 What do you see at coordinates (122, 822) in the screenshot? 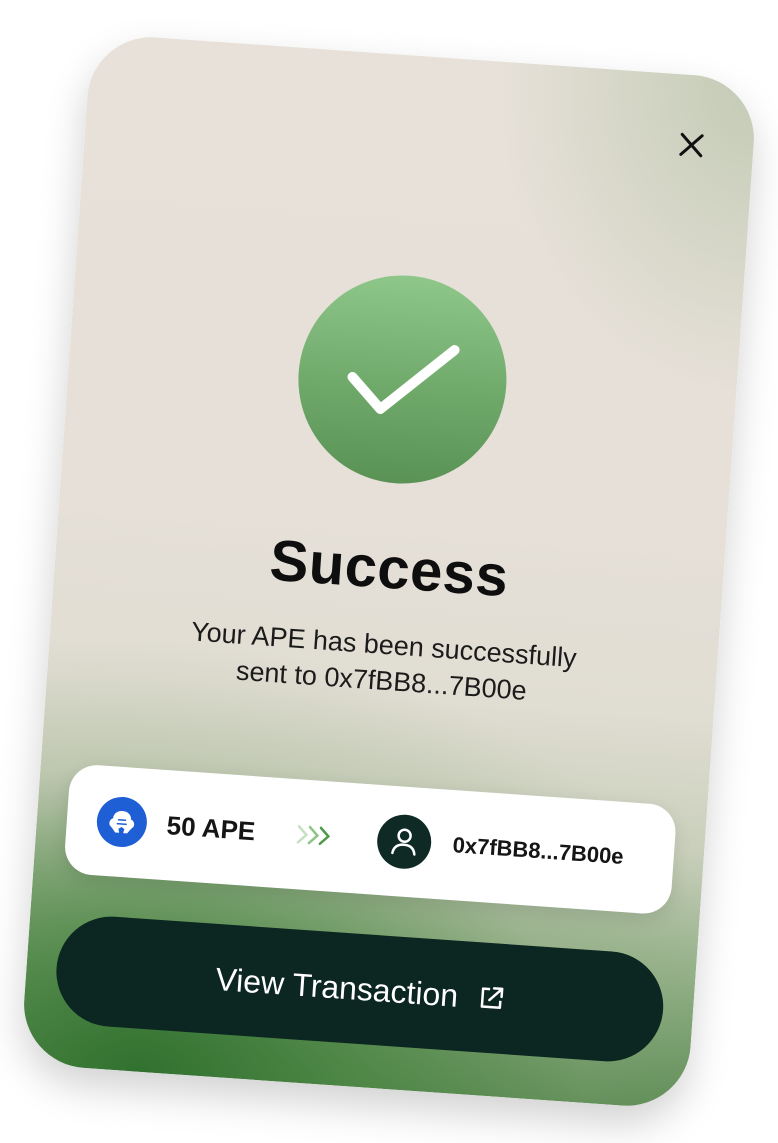
I see `ape-token-icon` at bounding box center [122, 822].